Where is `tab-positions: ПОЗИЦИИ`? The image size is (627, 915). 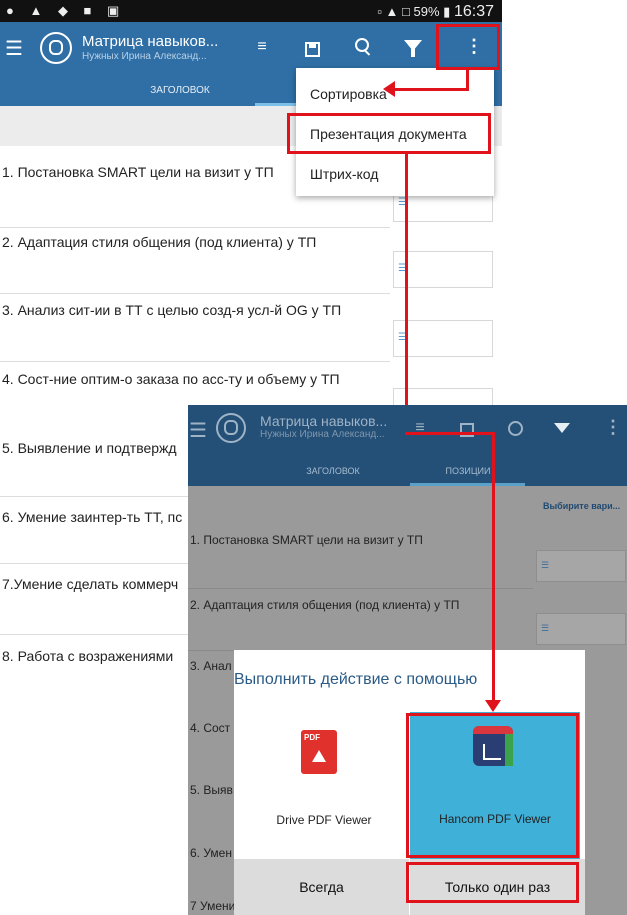
tab-positions: ПОЗИЦИИ is located at coordinates (468, 472).